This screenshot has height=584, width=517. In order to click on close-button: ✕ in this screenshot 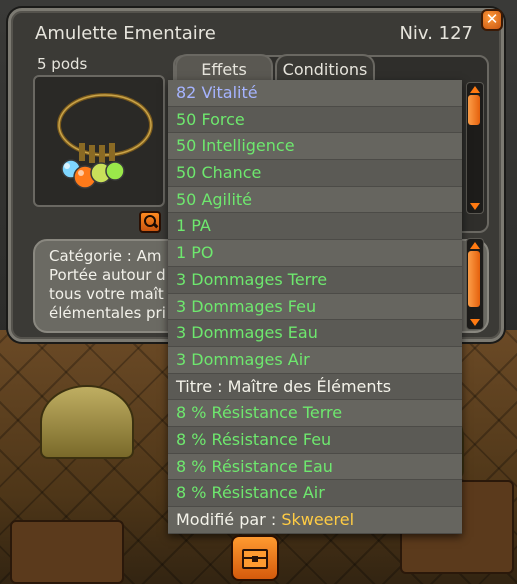, I will do `click(492, 20)`.